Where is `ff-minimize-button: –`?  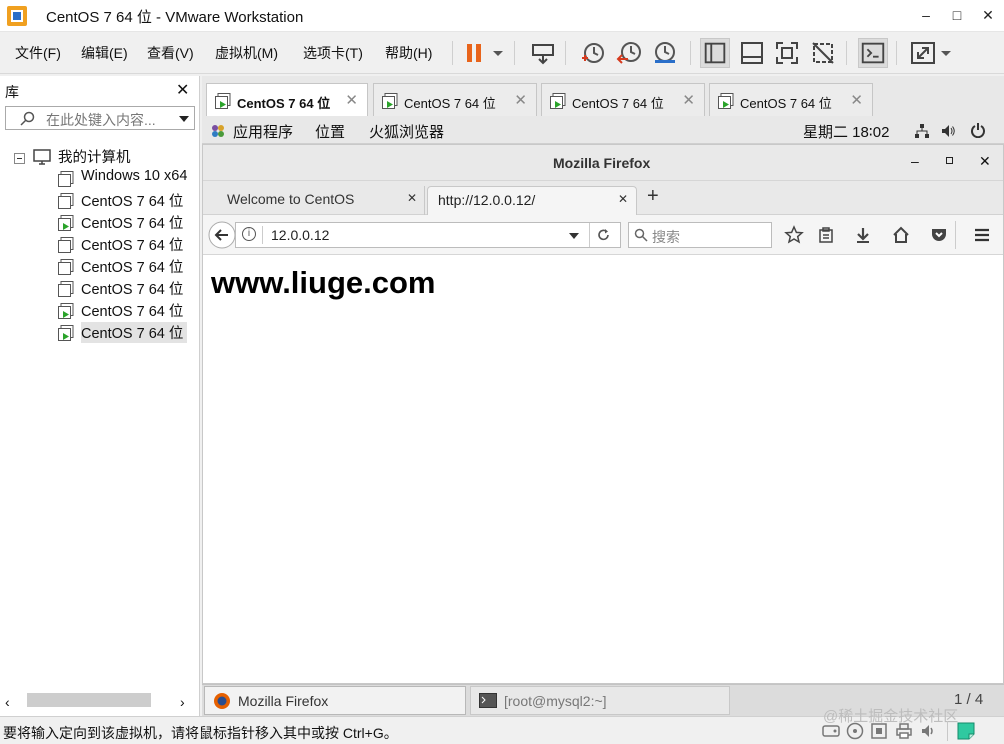 ff-minimize-button: – is located at coordinates (915, 161).